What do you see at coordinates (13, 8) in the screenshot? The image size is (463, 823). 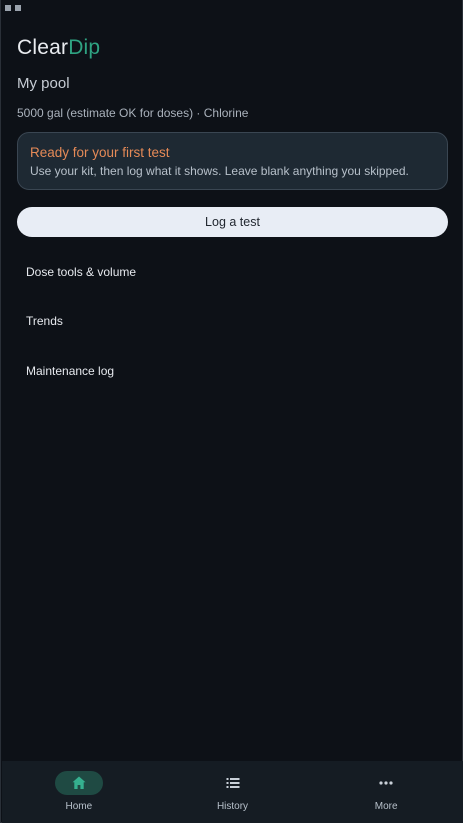 I see `status-bar` at bounding box center [13, 8].